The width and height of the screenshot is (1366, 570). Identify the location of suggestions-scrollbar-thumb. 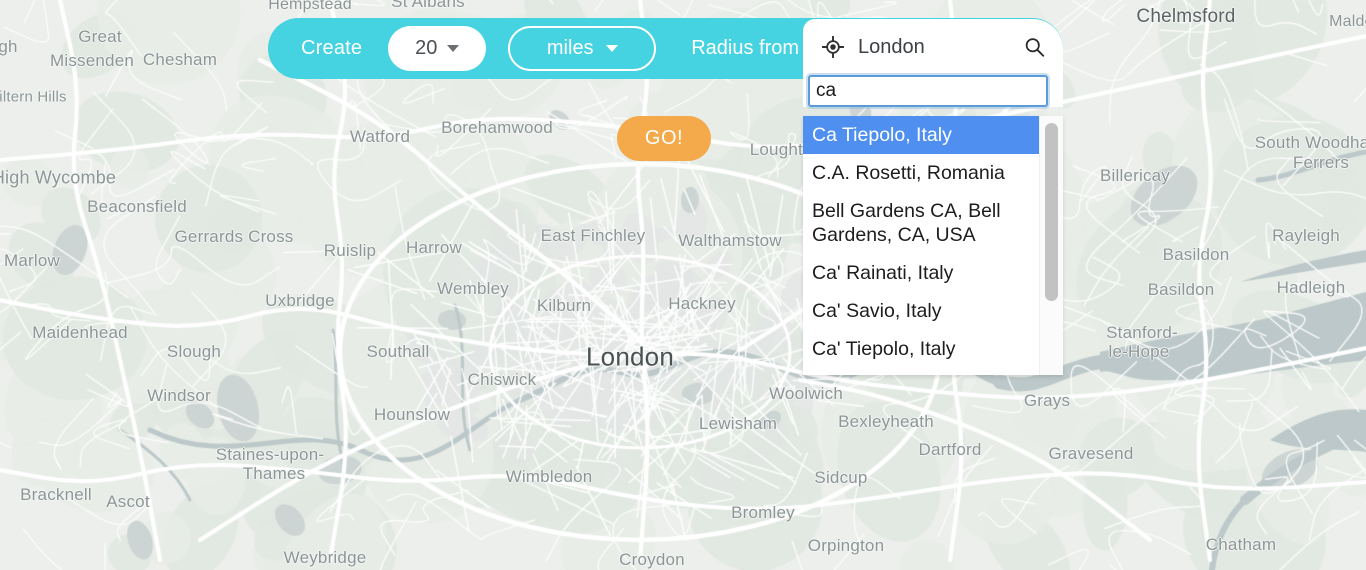
(1051, 212).